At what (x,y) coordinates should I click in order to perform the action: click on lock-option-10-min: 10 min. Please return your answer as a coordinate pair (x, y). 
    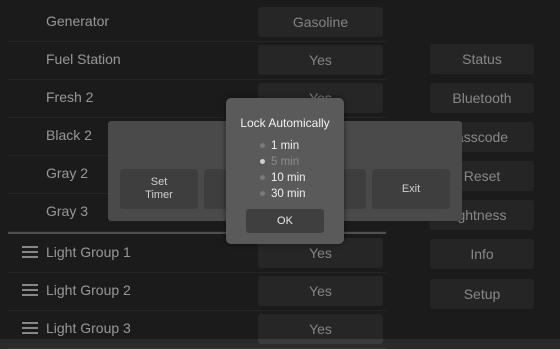
    Looking at the image, I should click on (283, 178).